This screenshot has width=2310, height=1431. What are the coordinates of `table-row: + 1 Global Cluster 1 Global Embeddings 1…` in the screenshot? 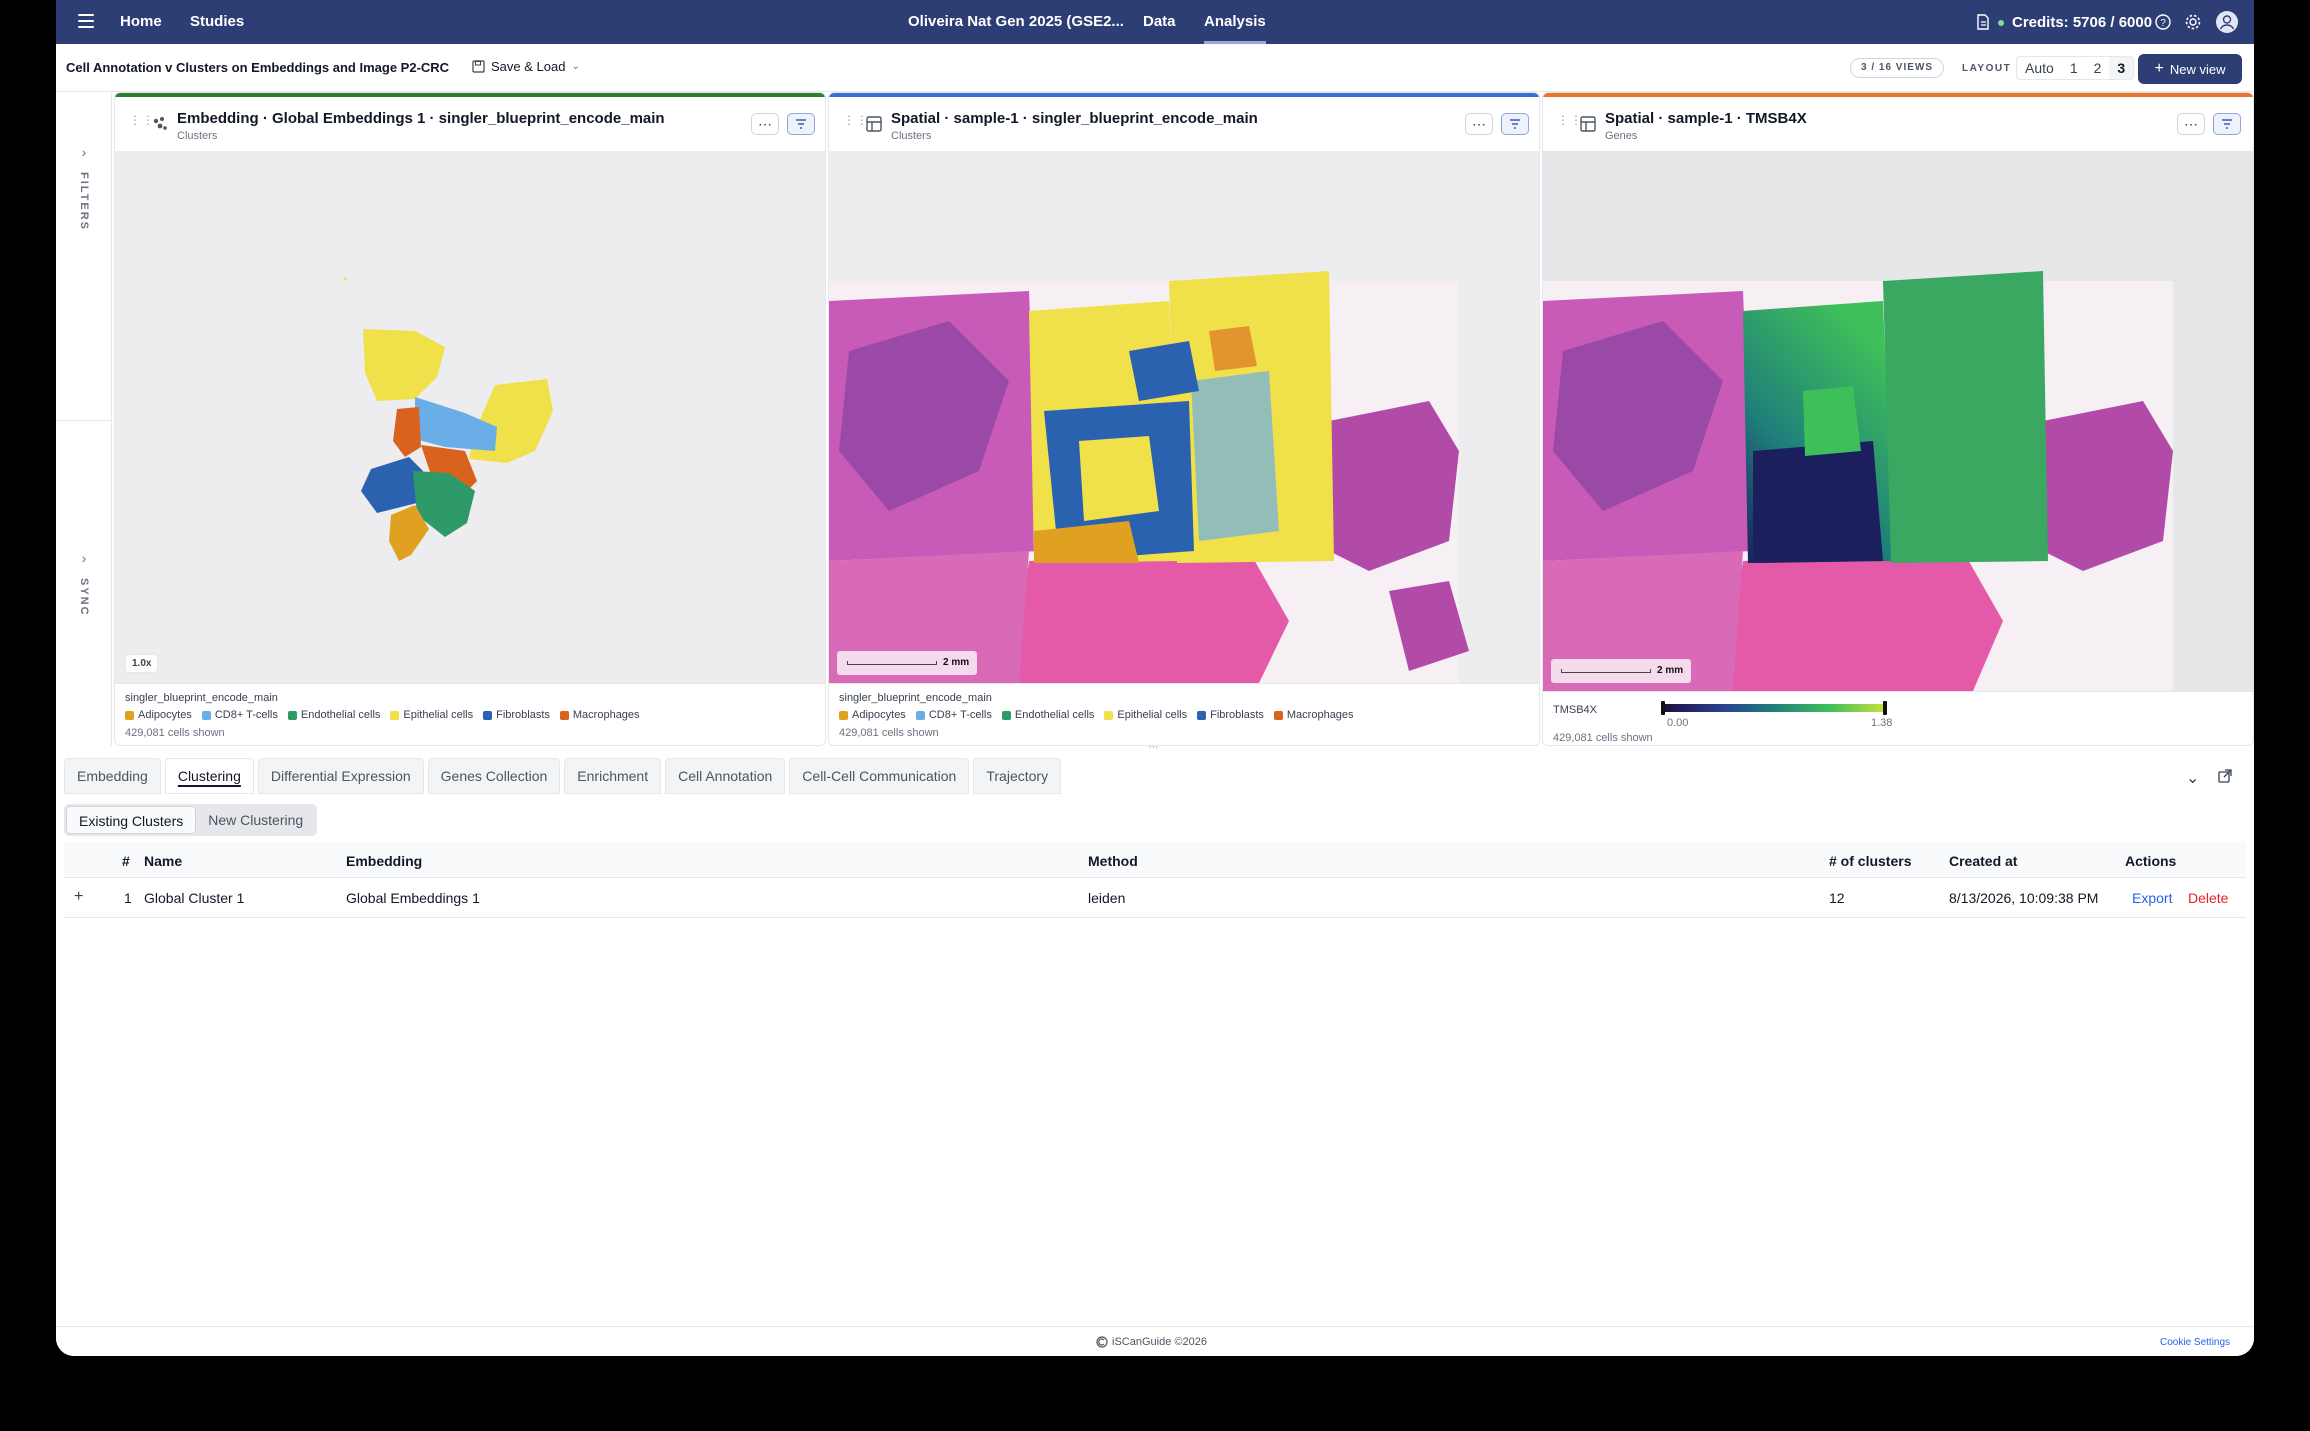 It's located at (1155, 898).